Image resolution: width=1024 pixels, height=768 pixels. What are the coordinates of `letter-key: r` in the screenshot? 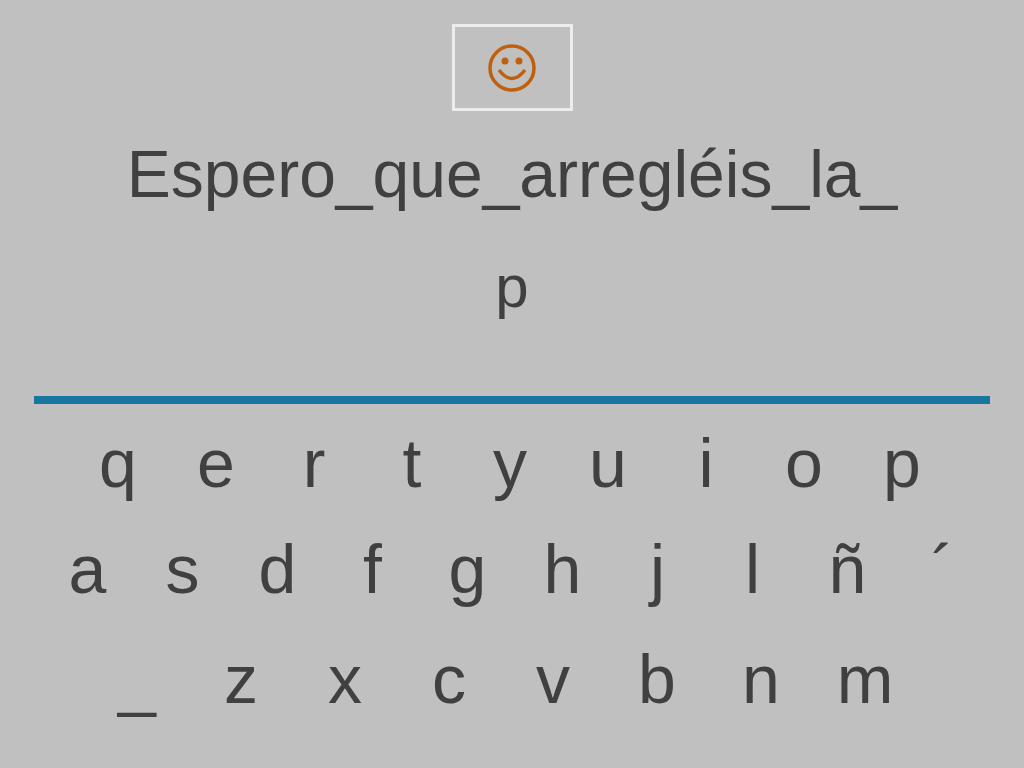 It's located at (314, 463).